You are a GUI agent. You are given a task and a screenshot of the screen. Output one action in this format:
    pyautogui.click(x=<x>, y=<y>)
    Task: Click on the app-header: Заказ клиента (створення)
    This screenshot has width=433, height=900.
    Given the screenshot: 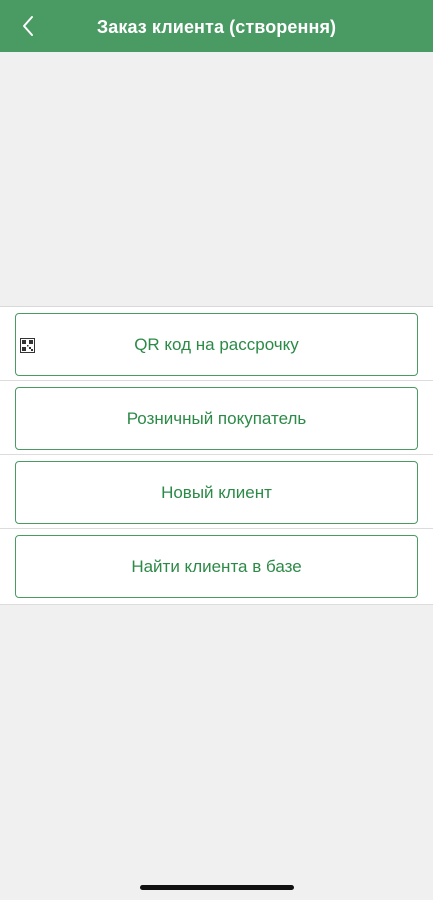 What is the action you would take?
    pyautogui.click(x=216, y=26)
    